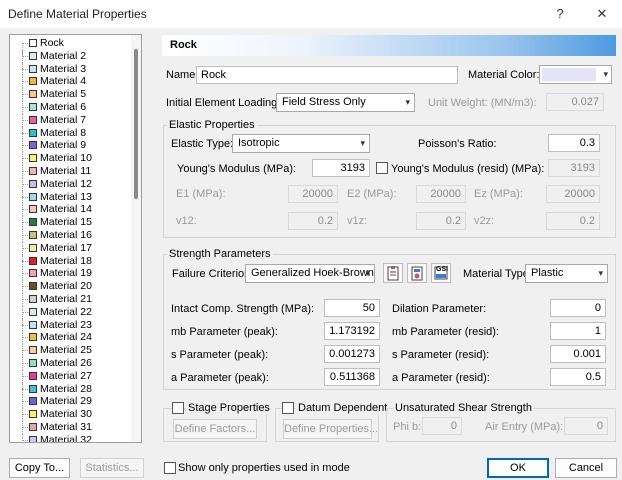 This screenshot has width=622, height=480. I want to click on failure-criterion-label: Failure Criterion:, so click(213, 274).